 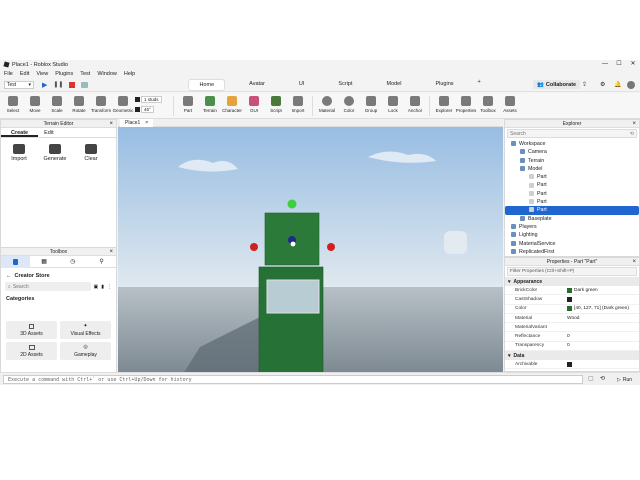 I want to click on rotate-snap: 45°, so click(x=152, y=109).